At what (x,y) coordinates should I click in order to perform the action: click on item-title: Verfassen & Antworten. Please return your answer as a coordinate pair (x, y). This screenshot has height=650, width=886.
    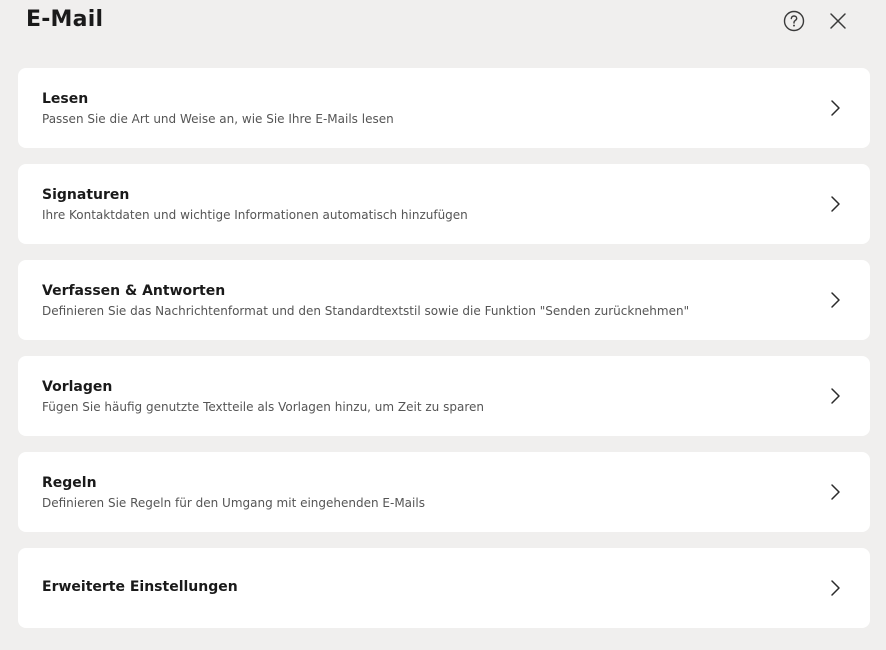
    Looking at the image, I should click on (134, 291).